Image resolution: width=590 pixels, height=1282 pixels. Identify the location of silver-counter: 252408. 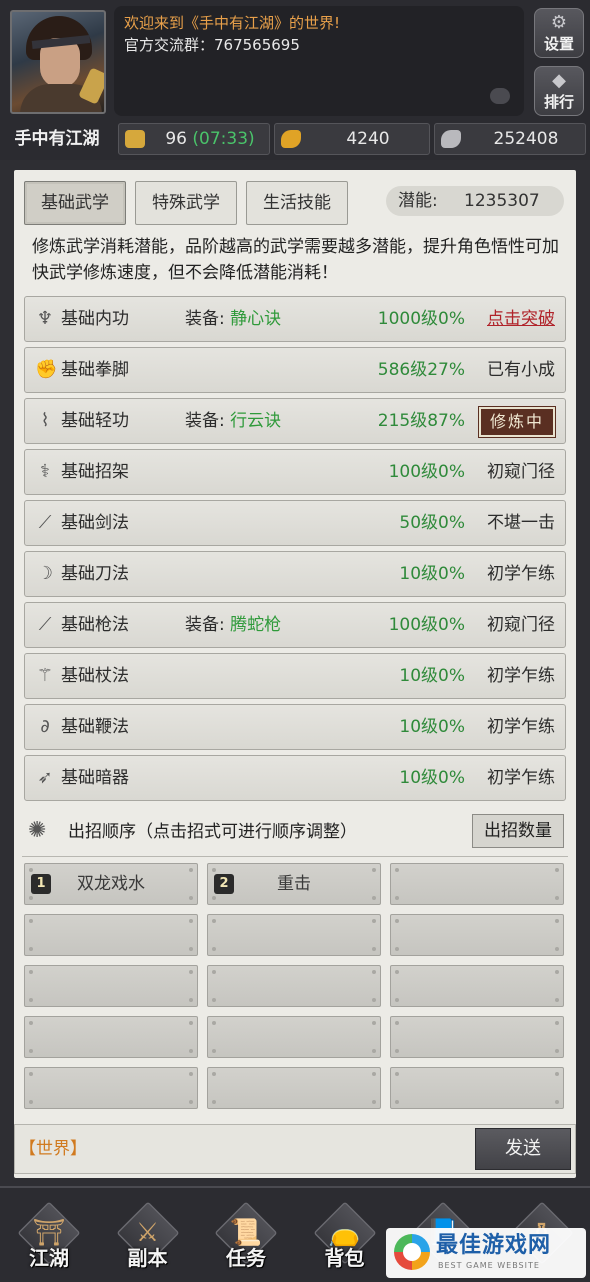
(510, 139).